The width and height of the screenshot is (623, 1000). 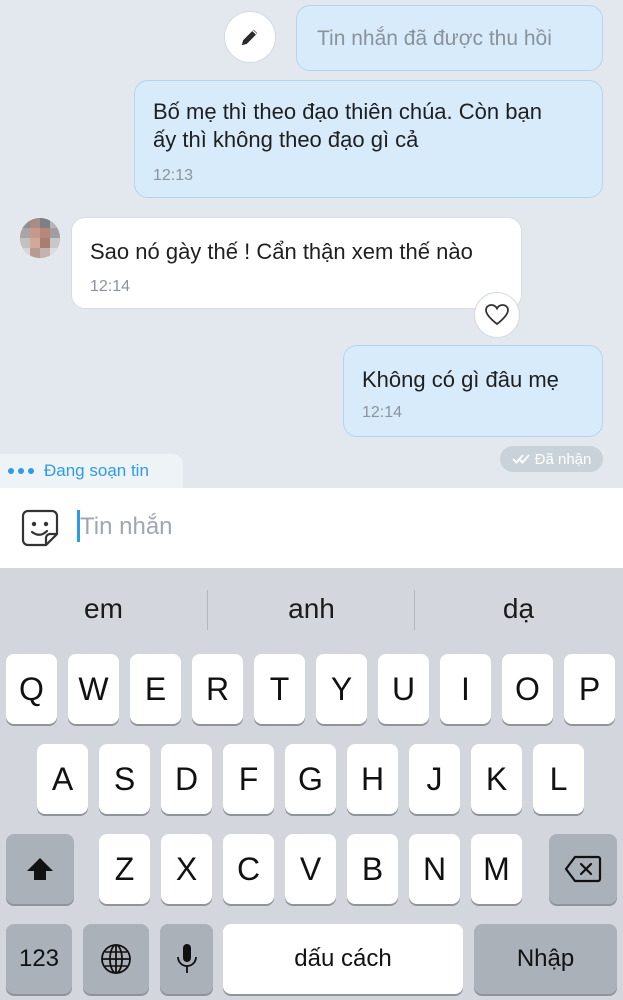 I want to click on key: U, so click(x=403, y=689).